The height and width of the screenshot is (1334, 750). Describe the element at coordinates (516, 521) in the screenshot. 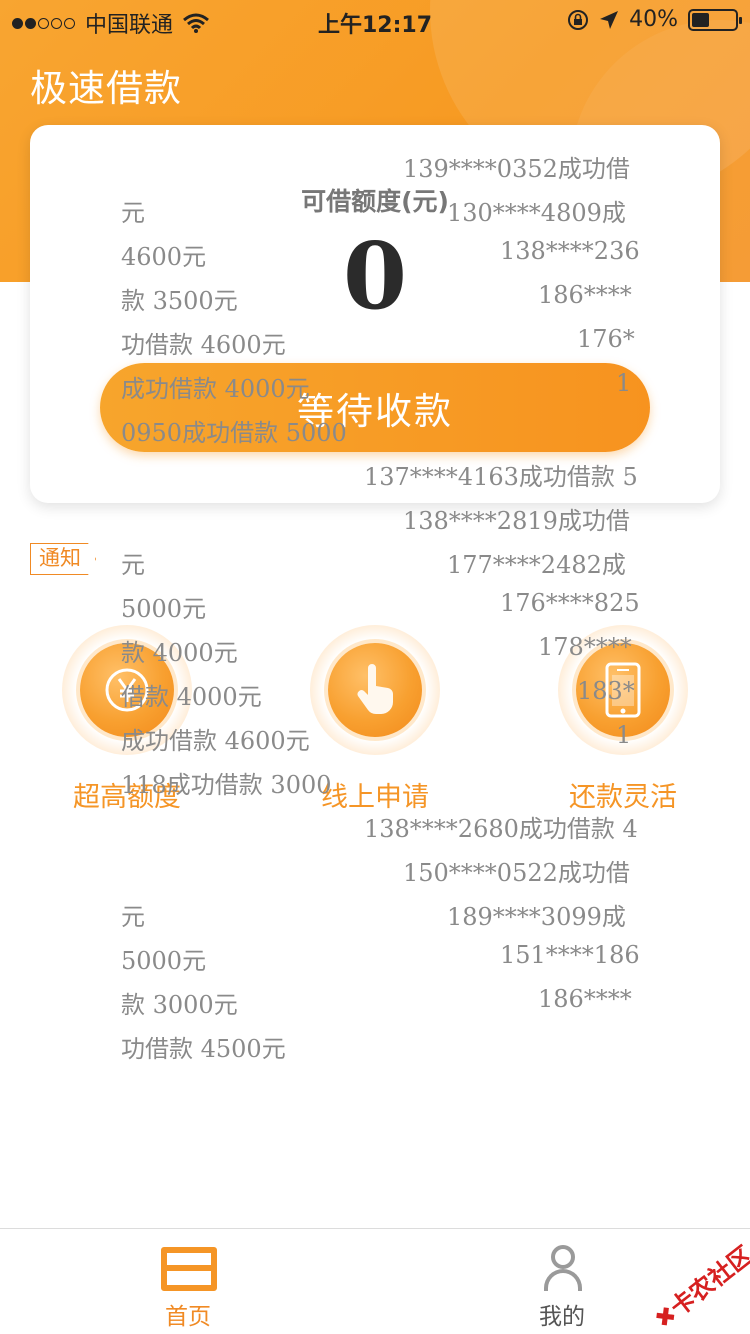

I see `ticker-line: 138****2819成功借` at that location.